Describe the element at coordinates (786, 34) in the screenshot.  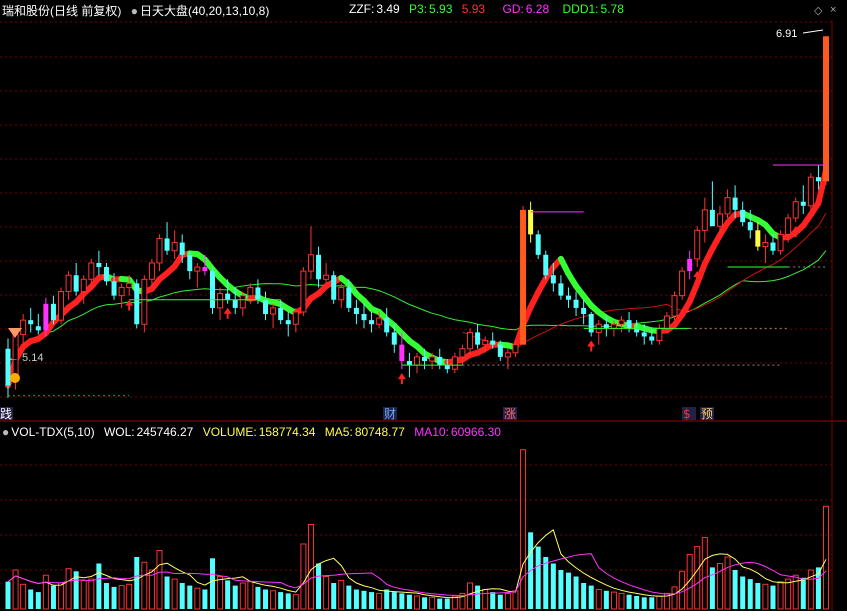
I see `high-price-label: 6.91` at that location.